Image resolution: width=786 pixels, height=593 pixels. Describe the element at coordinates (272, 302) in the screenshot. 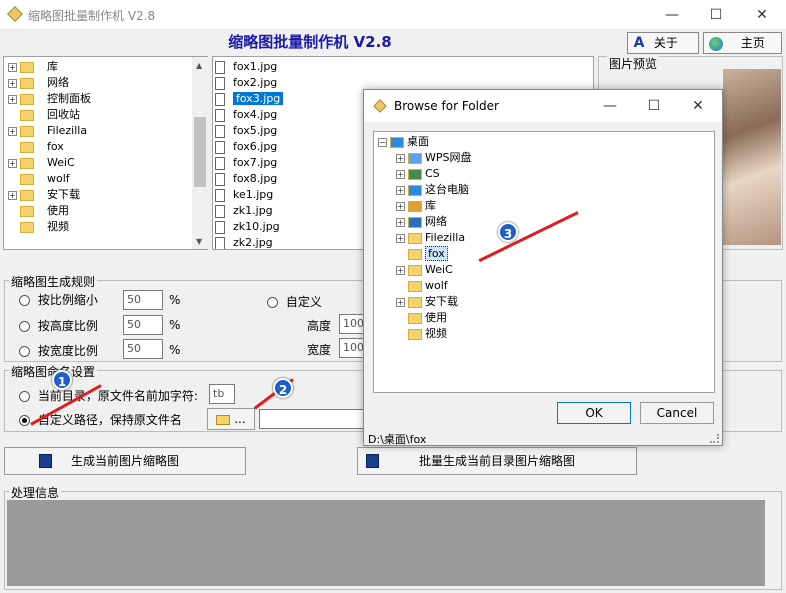

I see `radio-custom` at that location.